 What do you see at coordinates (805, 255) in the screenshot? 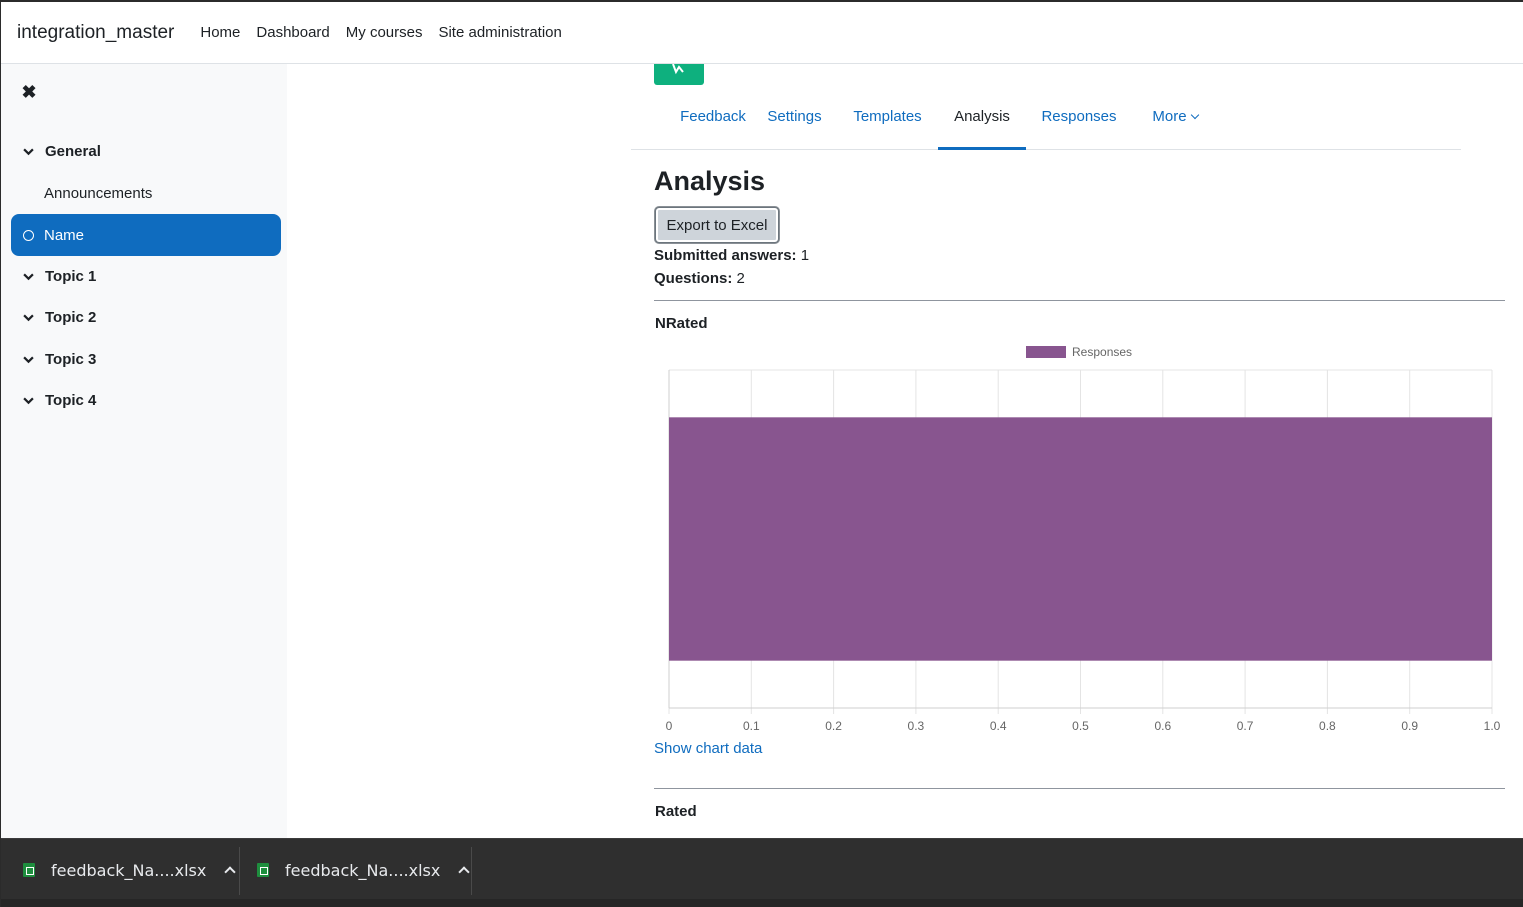
I see `submitted-answers-value: 1` at bounding box center [805, 255].